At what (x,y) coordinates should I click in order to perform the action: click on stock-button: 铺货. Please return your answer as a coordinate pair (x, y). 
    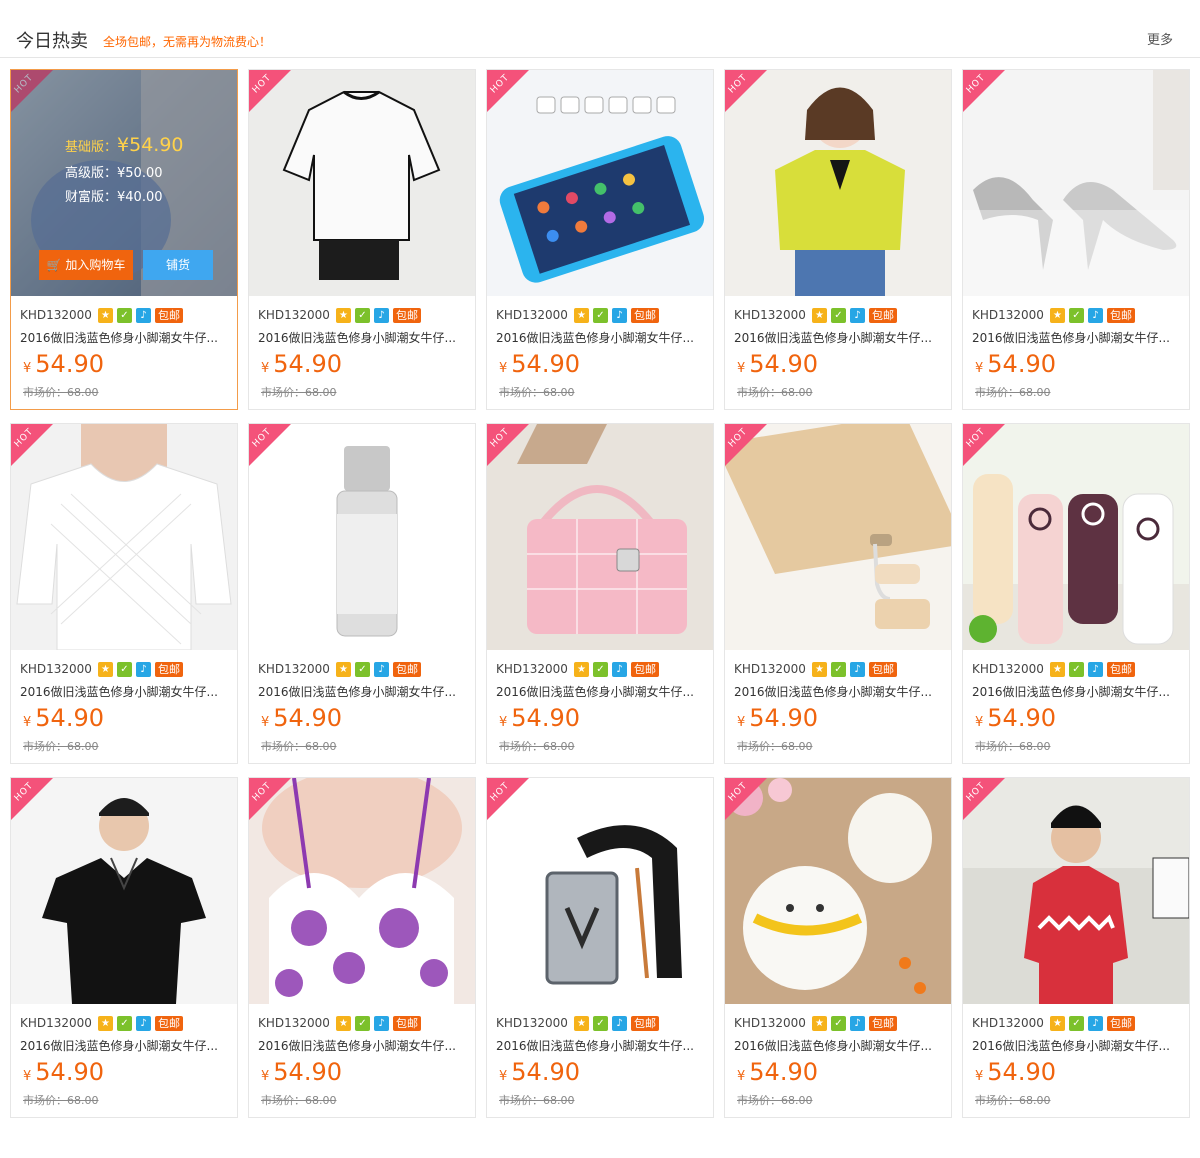
    Looking at the image, I should click on (178, 265).